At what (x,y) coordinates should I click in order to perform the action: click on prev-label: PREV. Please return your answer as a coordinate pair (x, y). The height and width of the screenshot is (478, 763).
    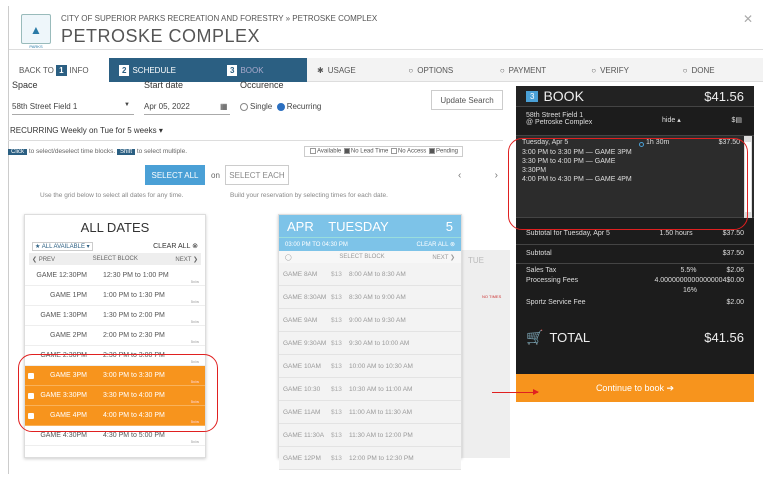
    Looking at the image, I should click on (47, 259).